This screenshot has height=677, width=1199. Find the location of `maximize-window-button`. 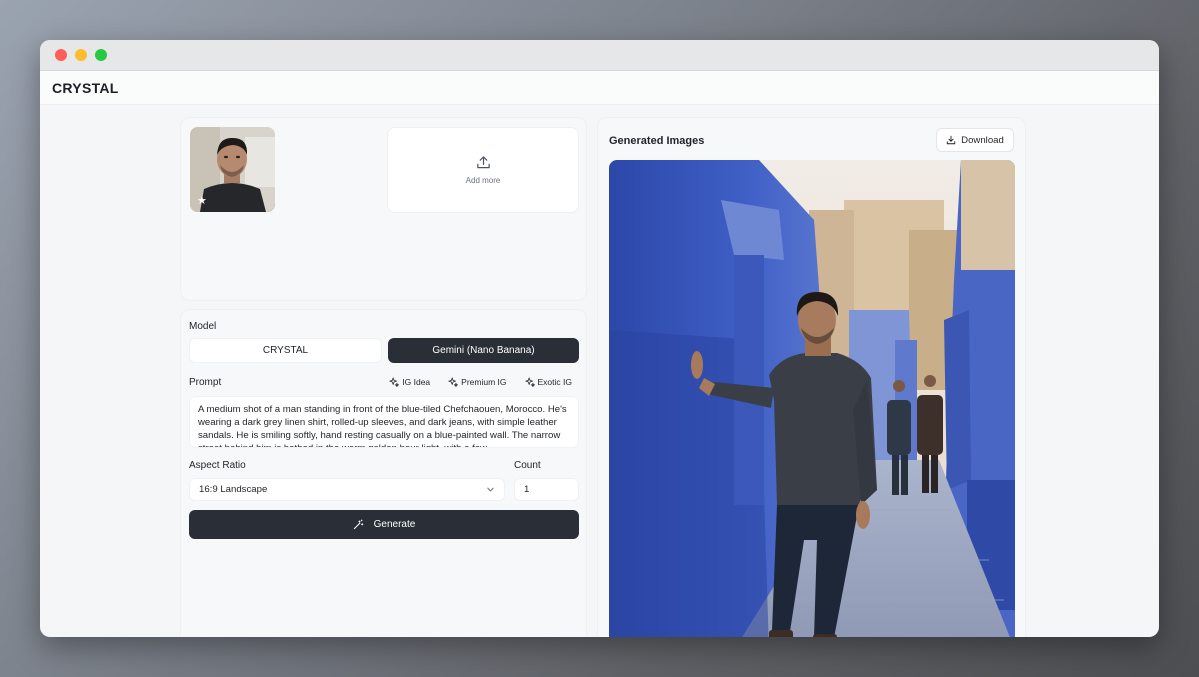

maximize-window-button is located at coordinates (101, 55).